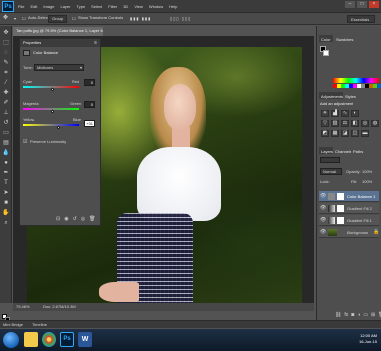 This screenshot has height=351, width=381. I want to click on type-tool-icon: T, so click(6, 183).